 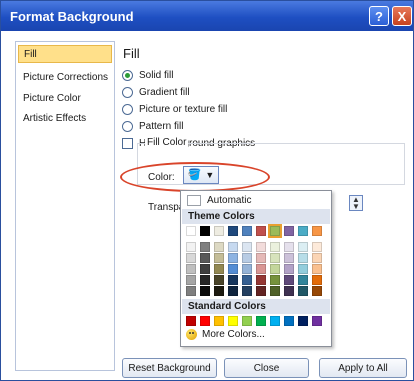 What do you see at coordinates (194, 200) in the screenshot?
I see `automatic-color-swatch` at bounding box center [194, 200].